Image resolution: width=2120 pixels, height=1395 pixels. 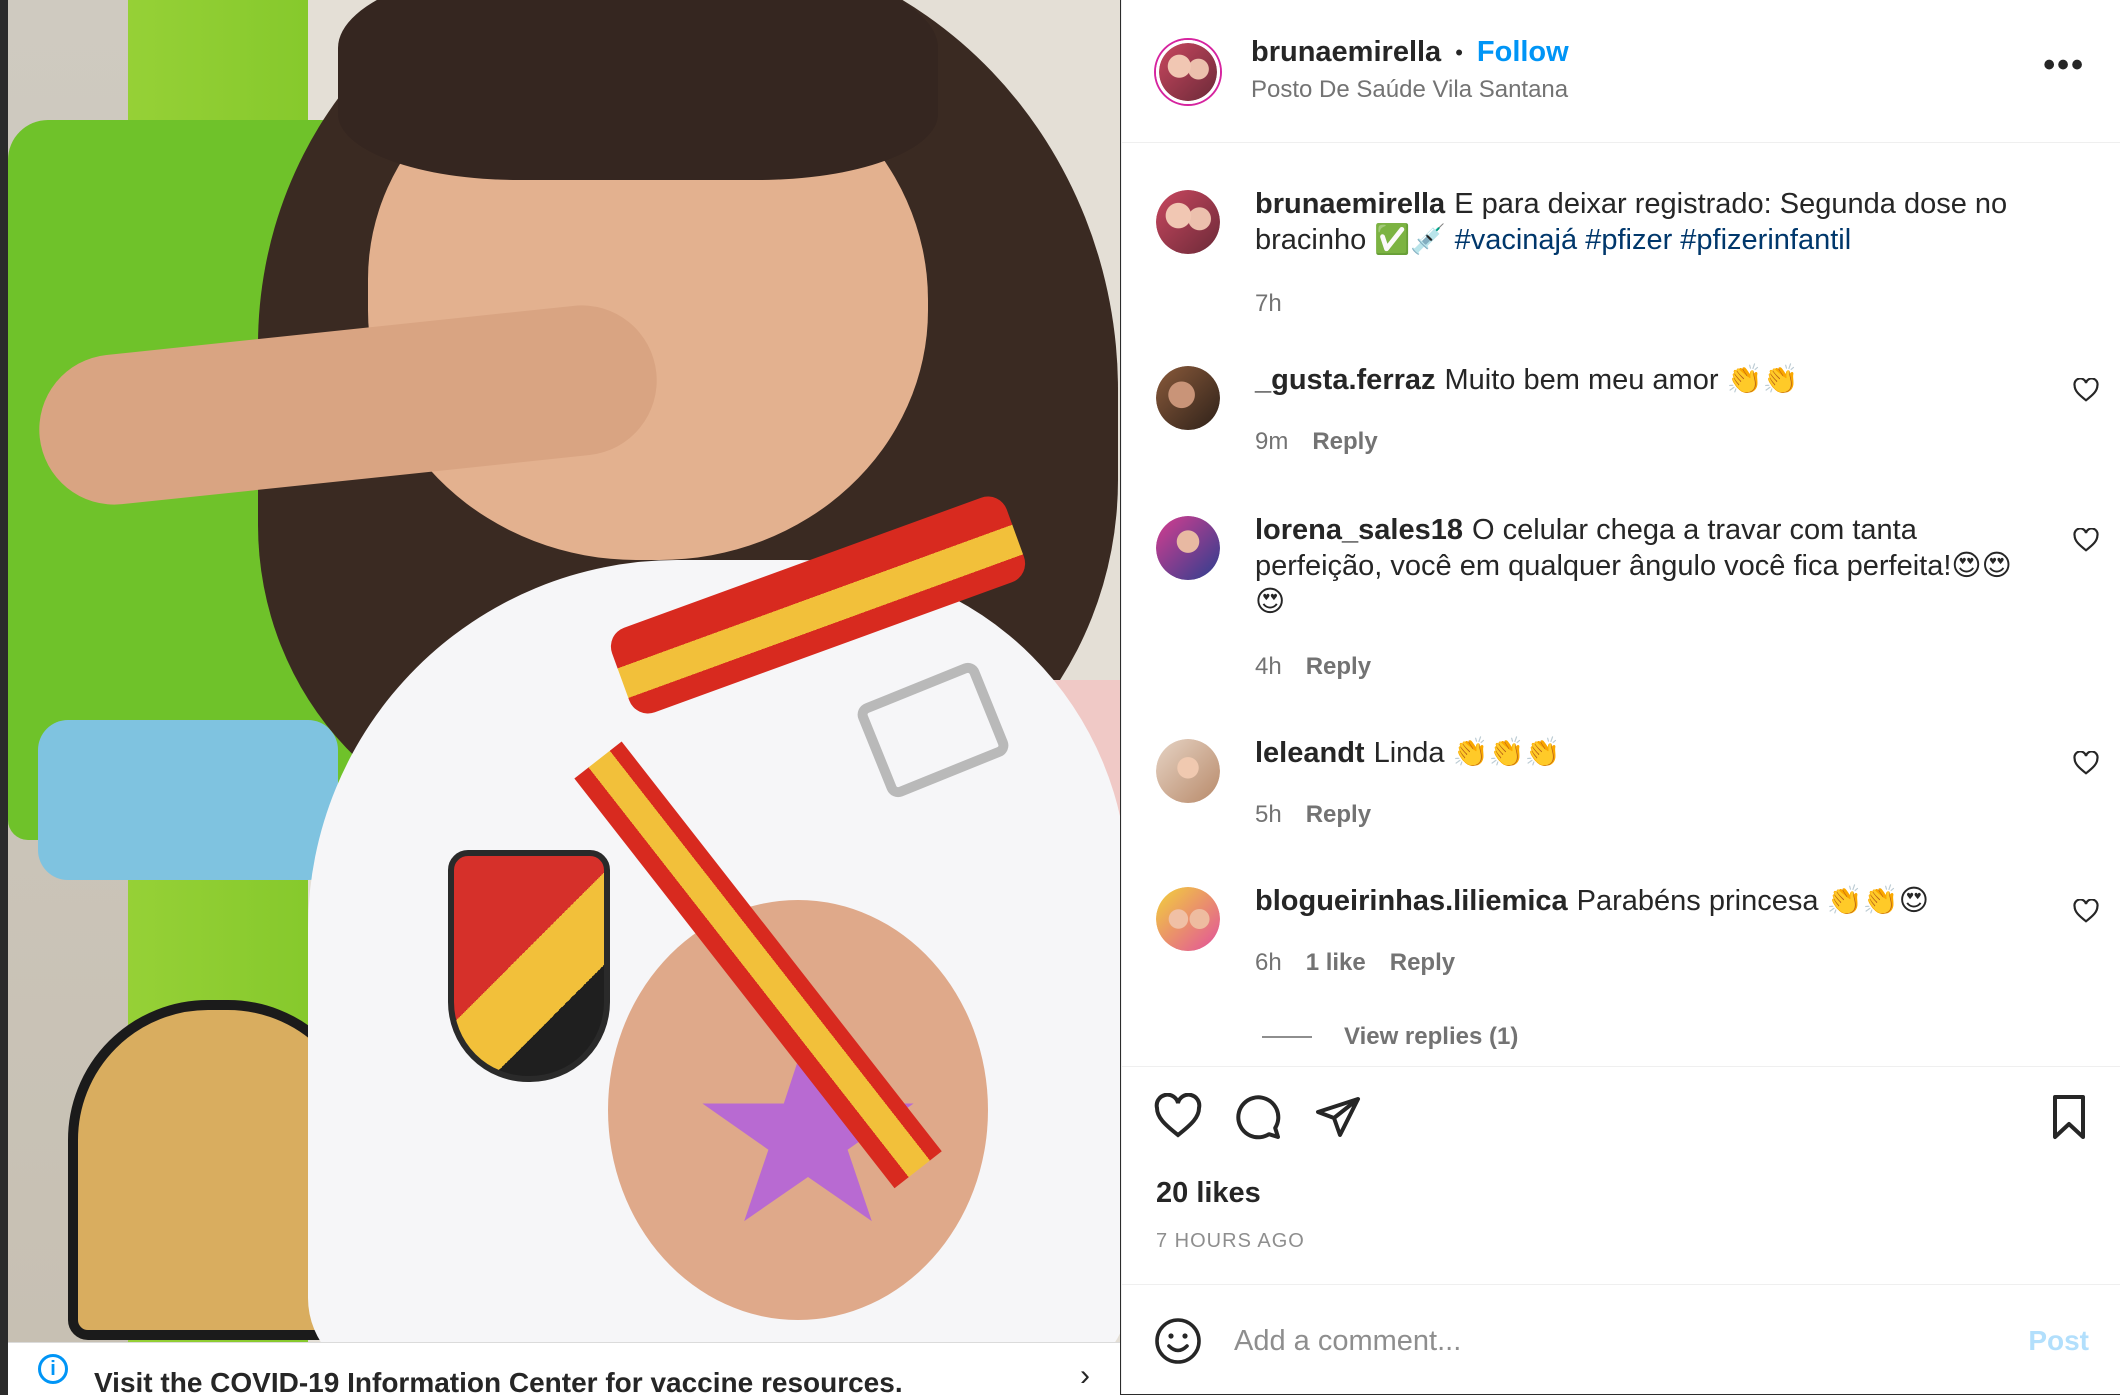 I want to click on comment-bubble-icon, so click(x=1258, y=1117).